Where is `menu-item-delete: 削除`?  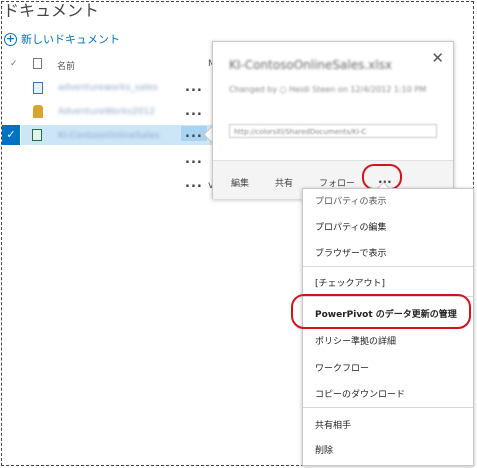 menu-item-delete: 削除 is located at coordinates (324, 449).